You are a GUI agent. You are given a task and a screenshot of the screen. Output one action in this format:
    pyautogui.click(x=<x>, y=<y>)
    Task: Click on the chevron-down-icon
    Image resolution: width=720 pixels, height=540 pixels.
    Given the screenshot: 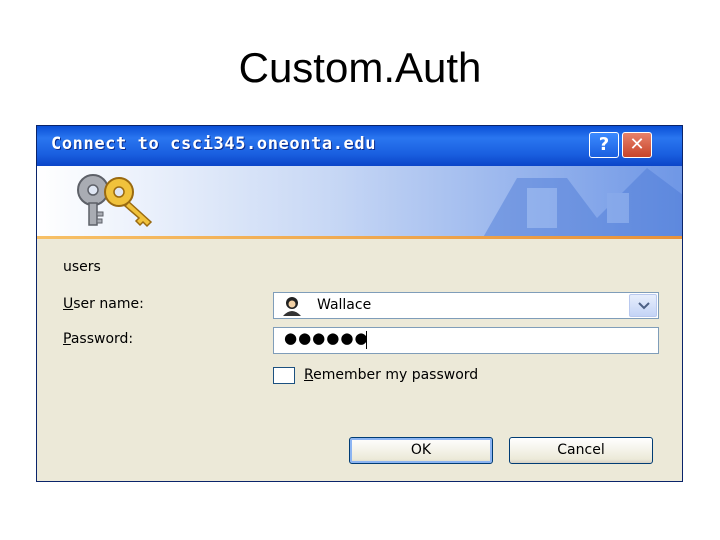 What is the action you would take?
    pyautogui.click(x=644, y=306)
    